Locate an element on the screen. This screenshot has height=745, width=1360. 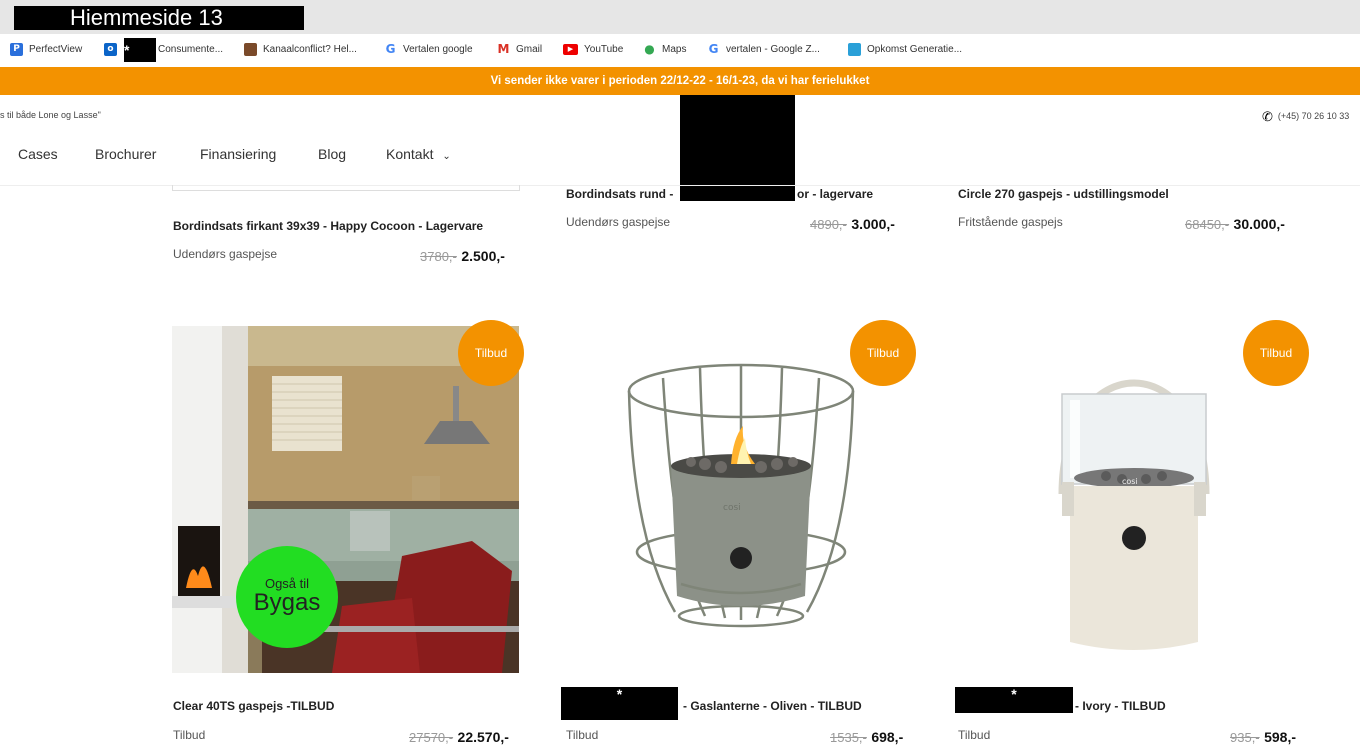
bookmark-maps: ● Maps is located at coordinates (664, 49).